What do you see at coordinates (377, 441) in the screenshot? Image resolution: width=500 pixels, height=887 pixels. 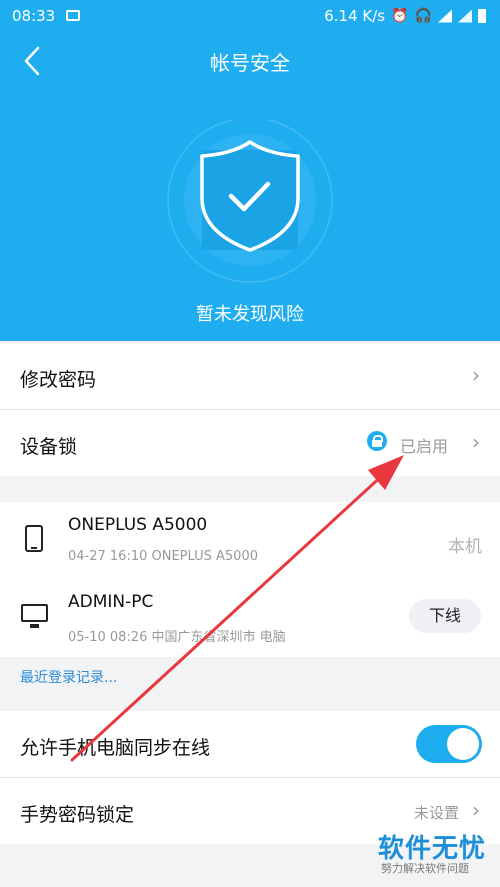 I see `lock-icon` at bounding box center [377, 441].